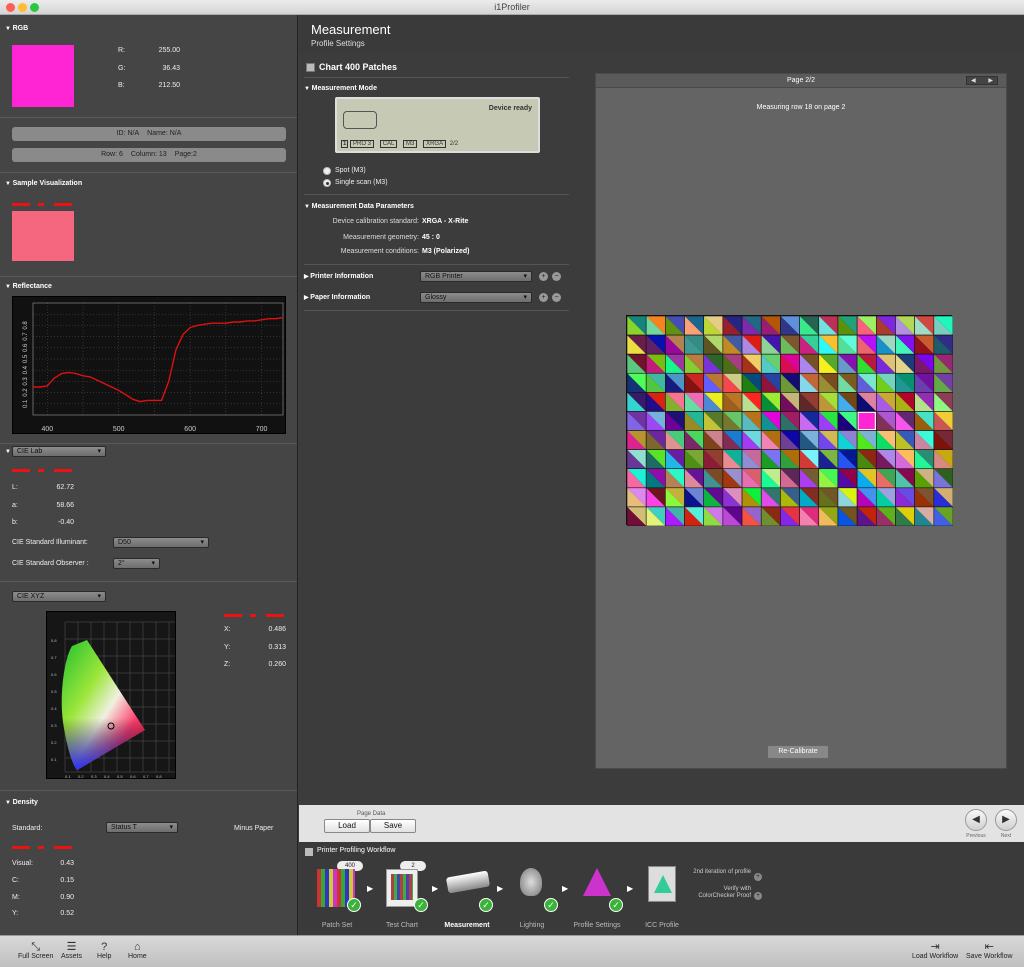  I want to click on g-value: 36.43, so click(171, 68).